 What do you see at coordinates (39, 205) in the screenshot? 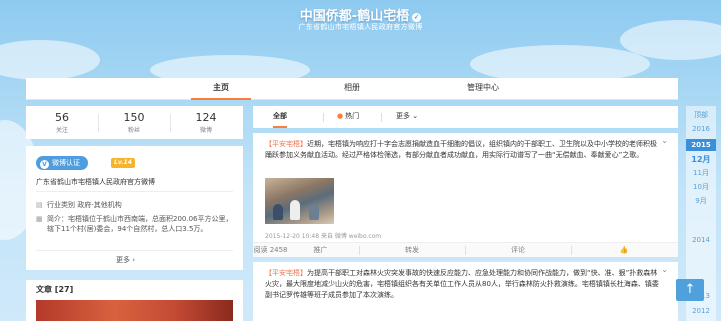
I see `briefcase-icon: ▤` at bounding box center [39, 205].